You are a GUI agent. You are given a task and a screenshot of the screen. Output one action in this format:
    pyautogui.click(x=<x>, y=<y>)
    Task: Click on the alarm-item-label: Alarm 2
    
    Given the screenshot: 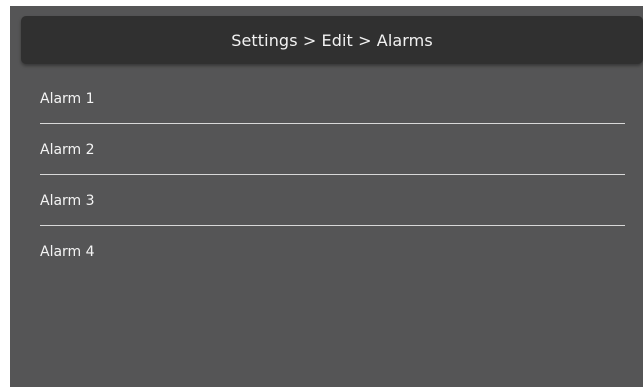 What is the action you would take?
    pyautogui.click(x=67, y=150)
    